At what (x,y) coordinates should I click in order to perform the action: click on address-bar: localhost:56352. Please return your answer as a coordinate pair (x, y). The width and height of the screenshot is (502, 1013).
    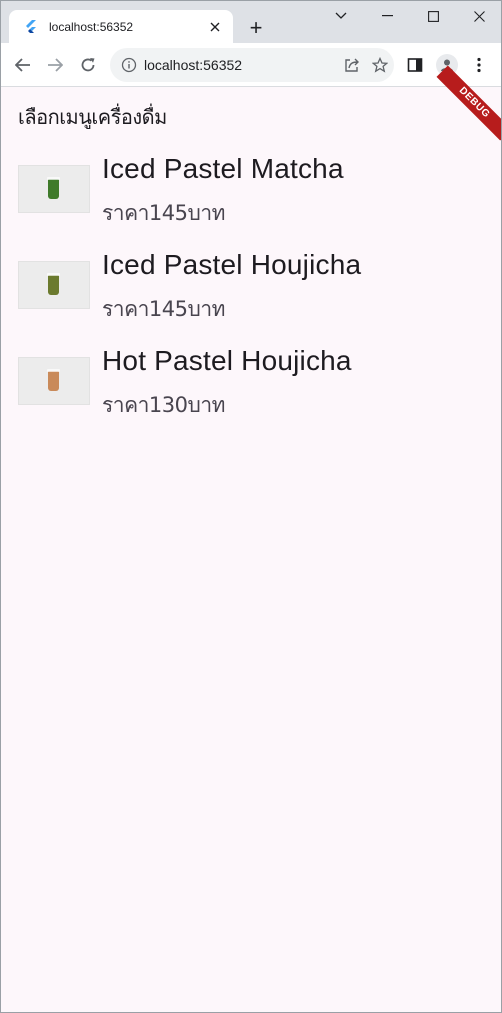
    Looking at the image, I should click on (252, 65).